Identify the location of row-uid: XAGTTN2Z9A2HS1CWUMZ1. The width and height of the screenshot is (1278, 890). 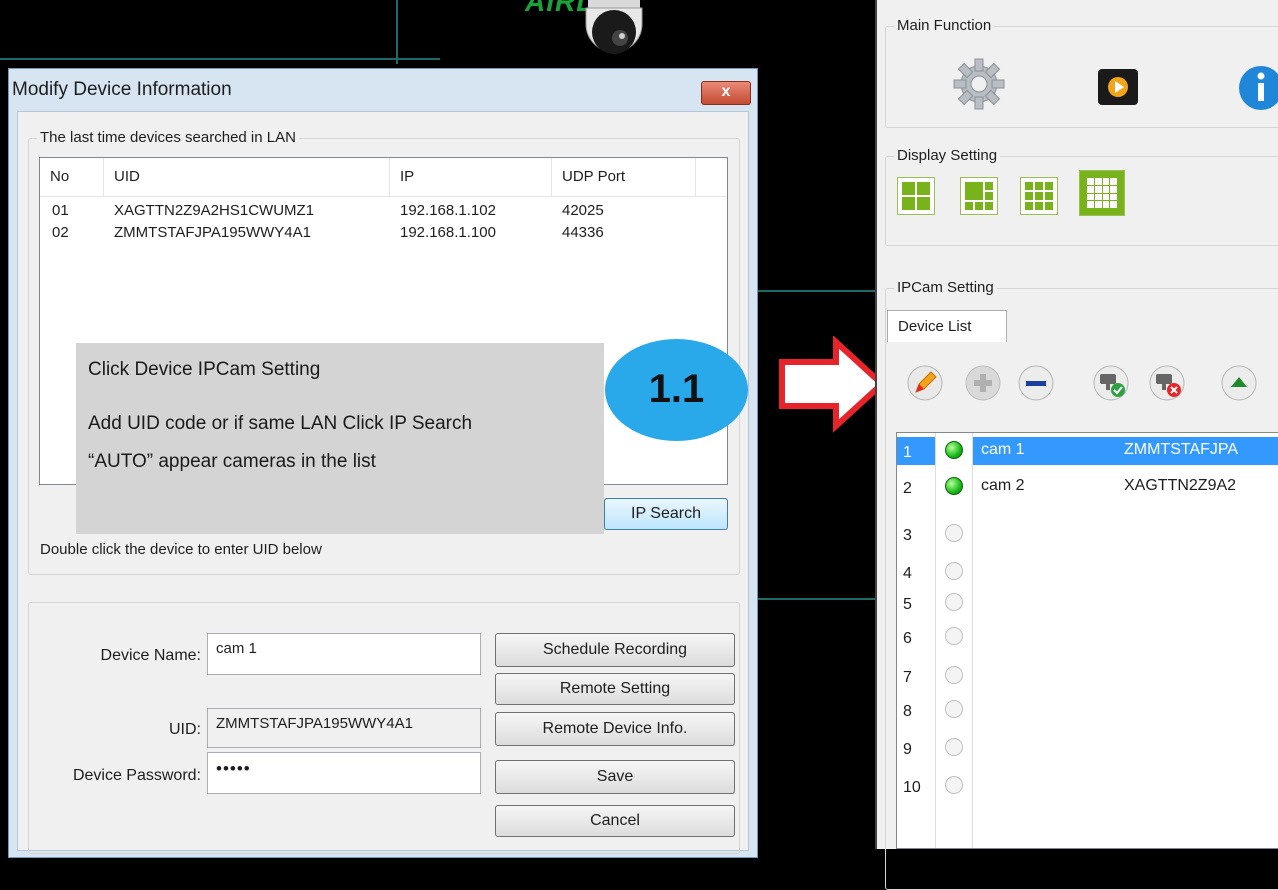
(214, 210).